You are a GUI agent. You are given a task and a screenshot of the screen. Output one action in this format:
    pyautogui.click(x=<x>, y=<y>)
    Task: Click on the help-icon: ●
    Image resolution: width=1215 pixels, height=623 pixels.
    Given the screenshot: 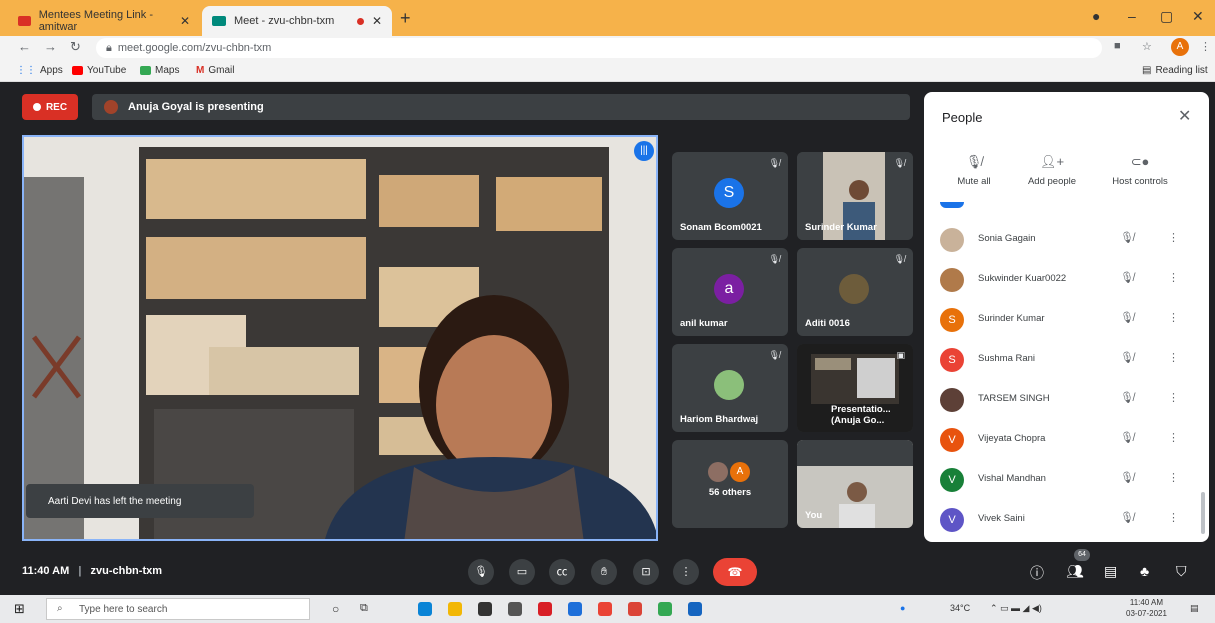 What is the action you would take?
    pyautogui.click(x=902, y=608)
    